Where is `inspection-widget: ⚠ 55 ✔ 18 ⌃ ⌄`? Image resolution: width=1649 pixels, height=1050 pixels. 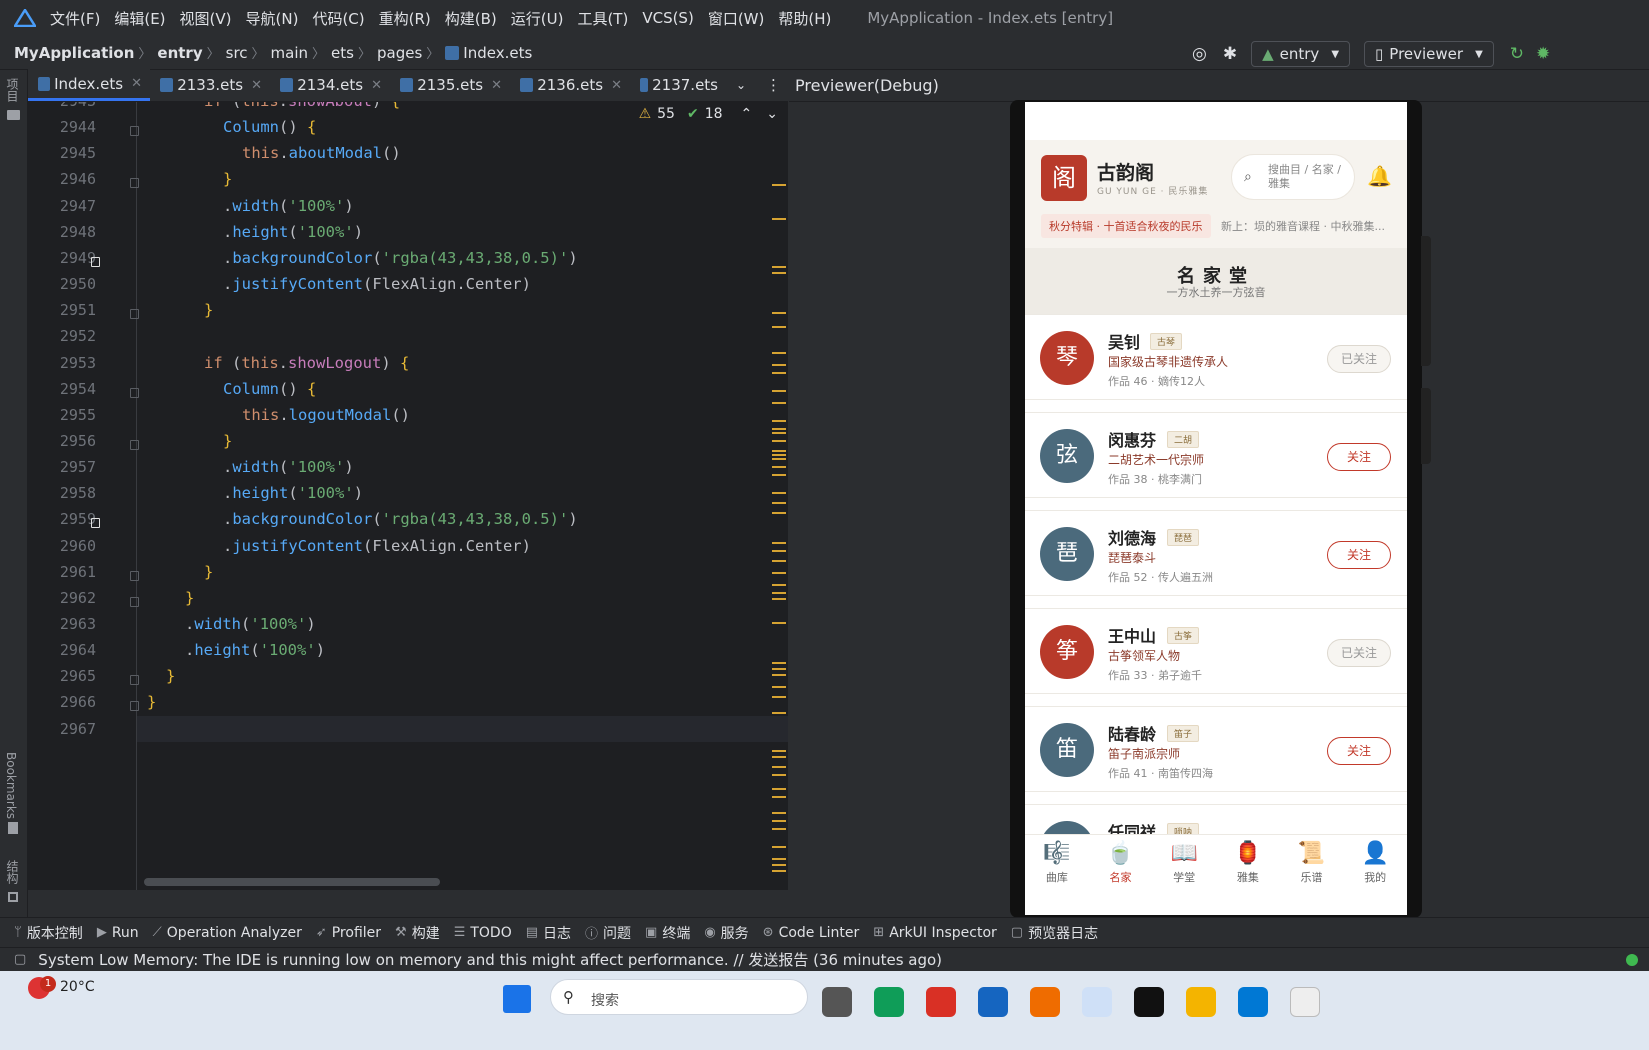 inspection-widget: ⚠ 55 ✔ 18 ⌃ ⌄ is located at coordinates (708, 114).